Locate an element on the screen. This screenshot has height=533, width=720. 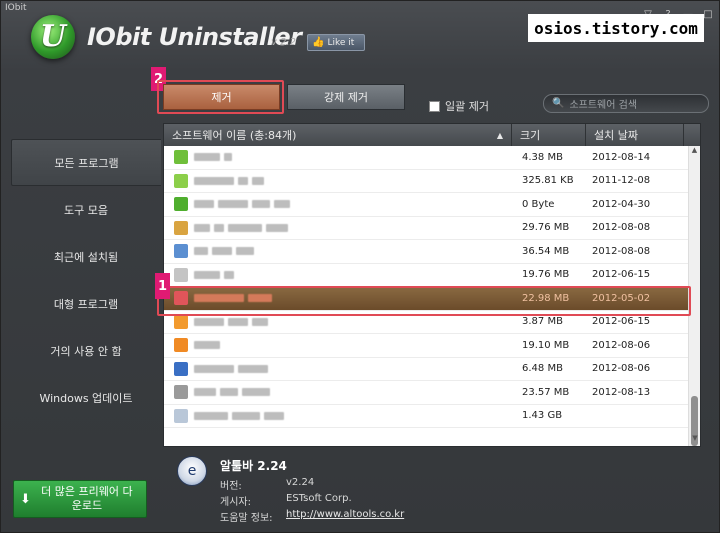
search-input: 🔍 소프트웨어 검색 is located at coordinates (626, 103).